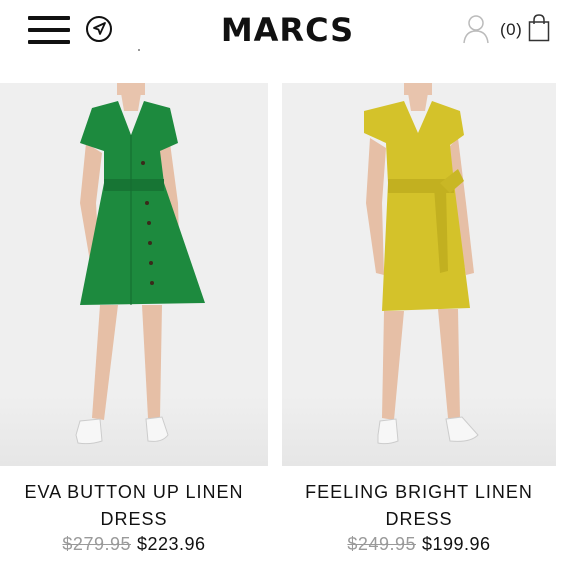  I want to click on sale-price: $223.96, so click(171, 544).